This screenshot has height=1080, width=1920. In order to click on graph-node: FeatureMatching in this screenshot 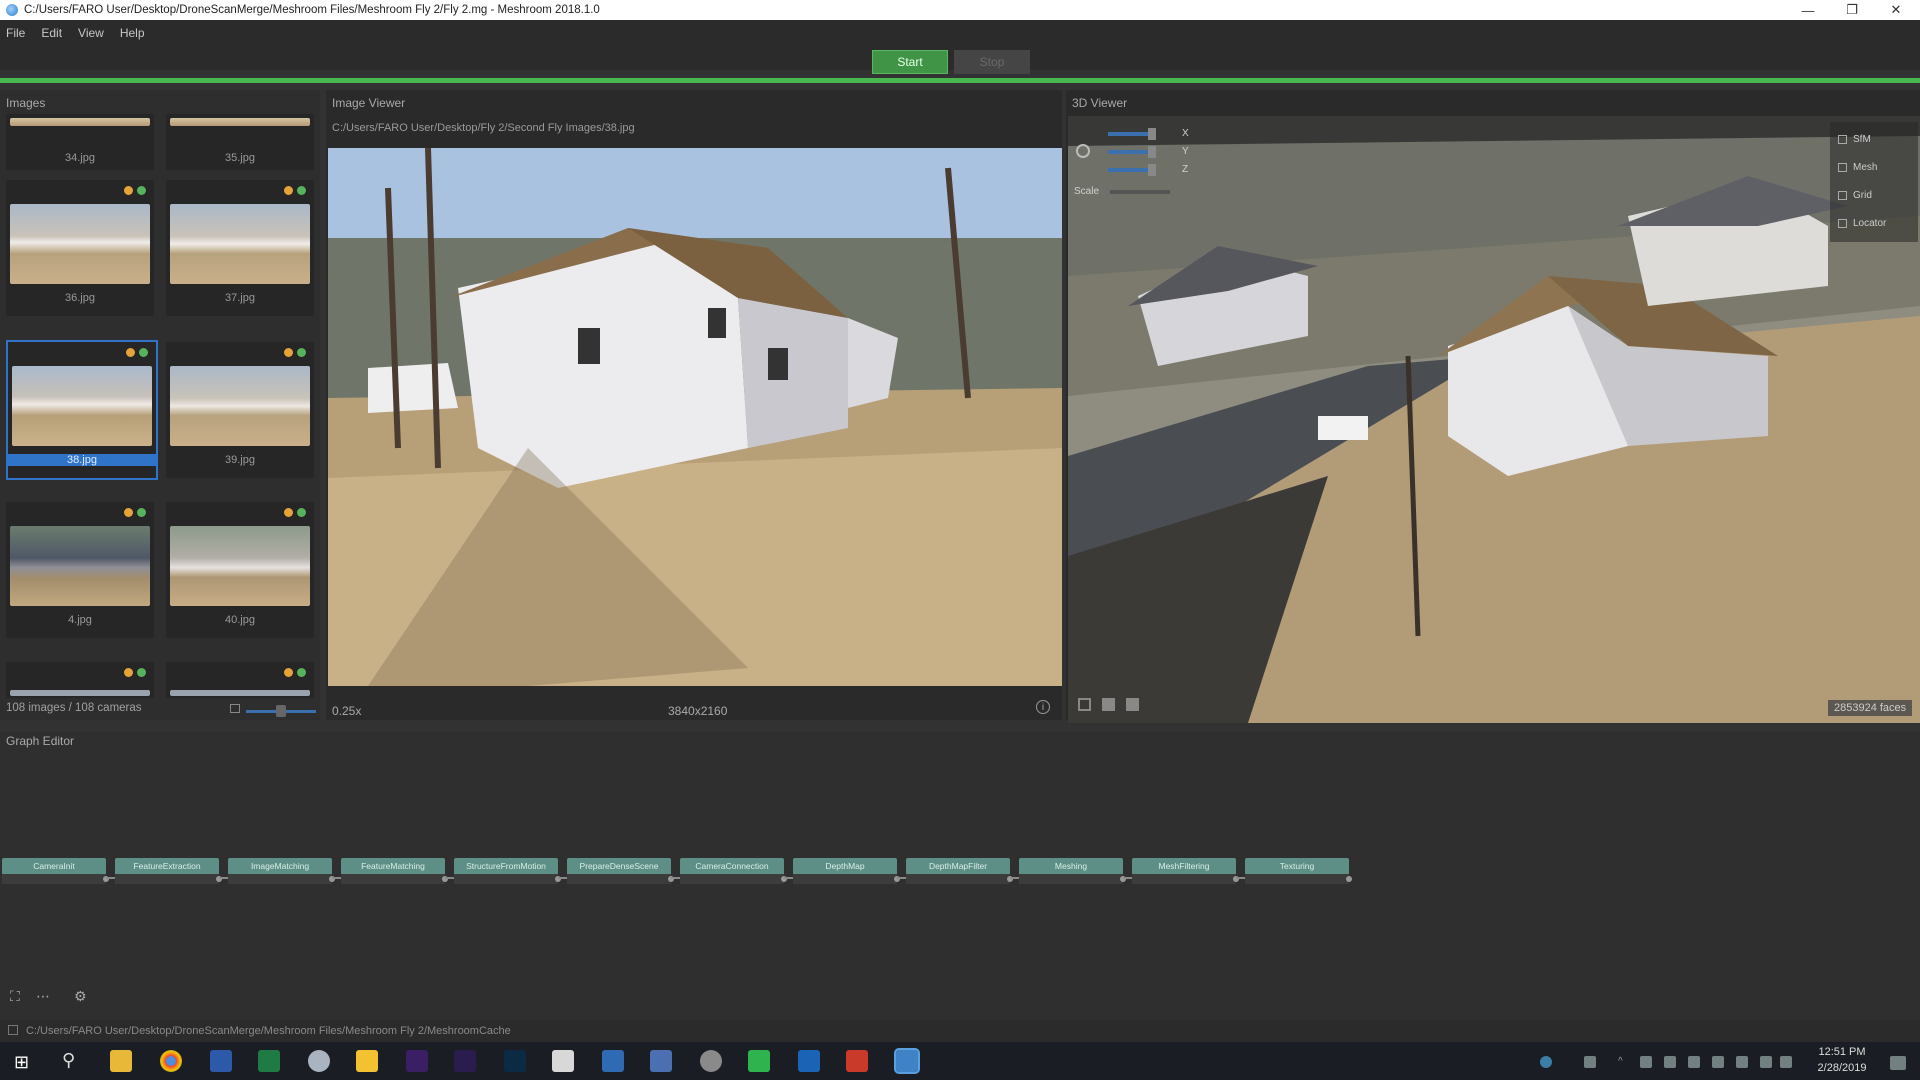, I will do `click(394, 880)`.